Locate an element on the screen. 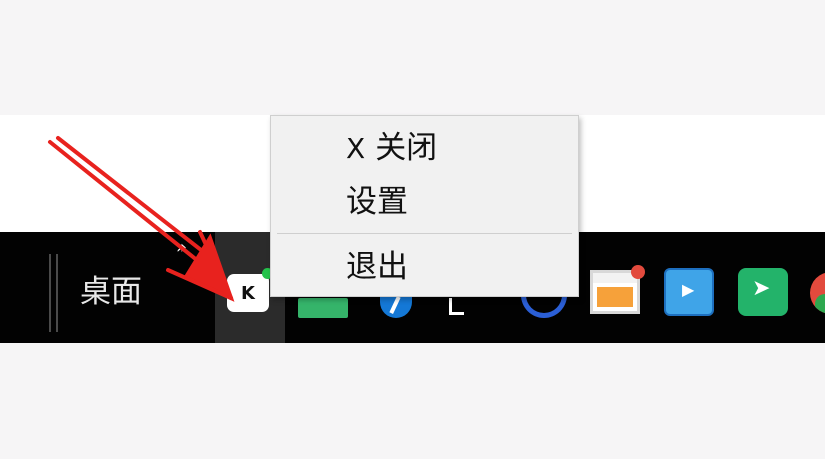  bracket-icon is located at coordinates (456, 306).